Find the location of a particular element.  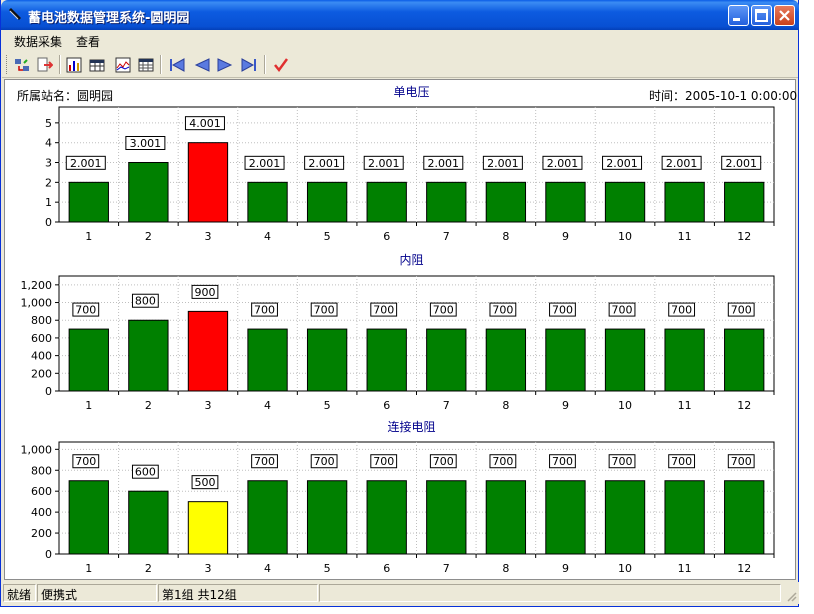

table-icon is located at coordinates (97, 65).